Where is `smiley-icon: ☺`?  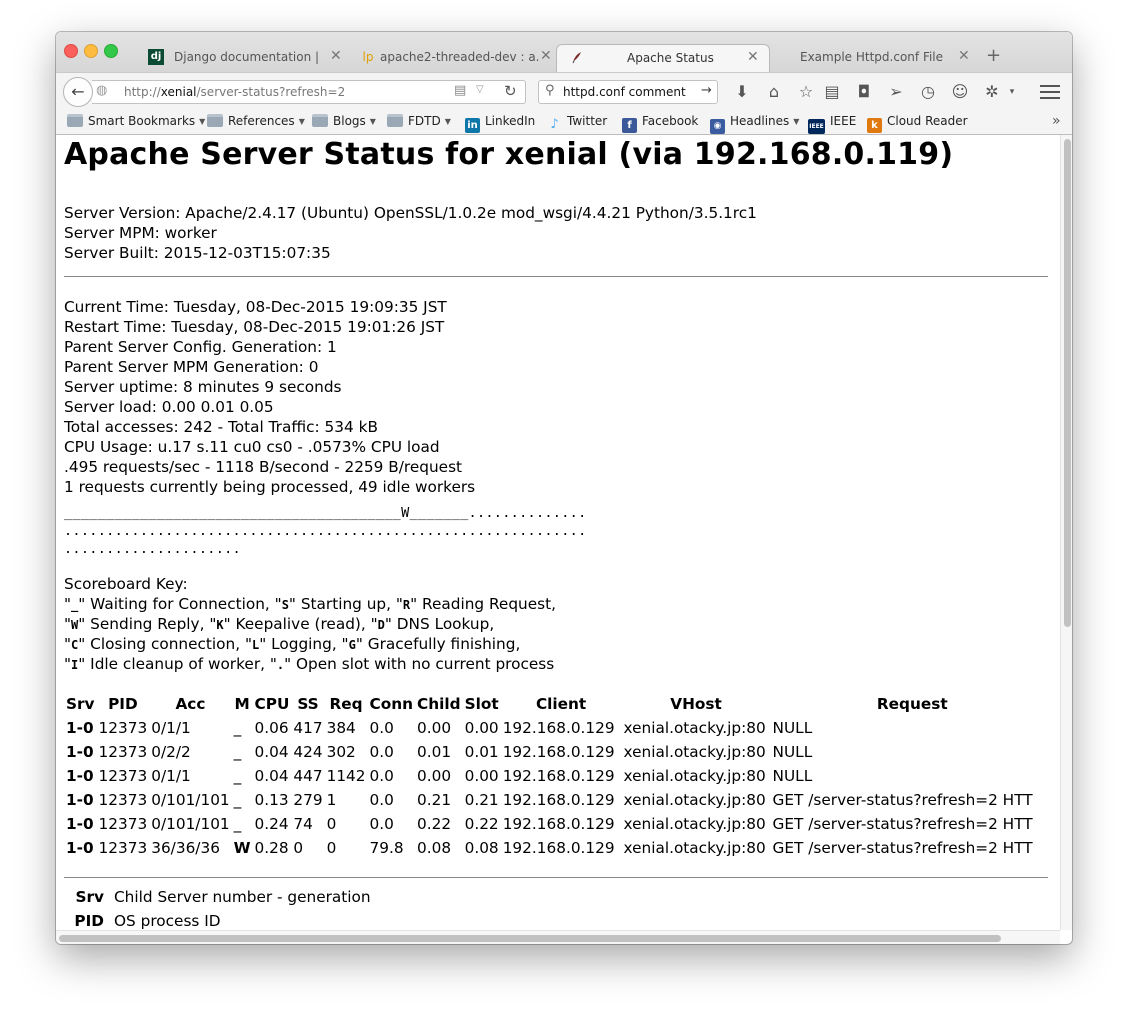 smiley-icon: ☺ is located at coordinates (960, 92).